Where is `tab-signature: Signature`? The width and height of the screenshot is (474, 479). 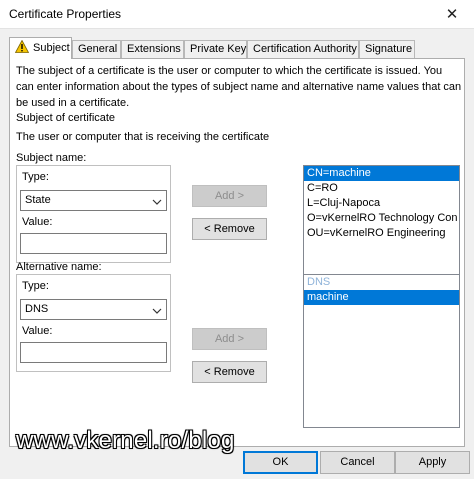 tab-signature: Signature is located at coordinates (387, 49).